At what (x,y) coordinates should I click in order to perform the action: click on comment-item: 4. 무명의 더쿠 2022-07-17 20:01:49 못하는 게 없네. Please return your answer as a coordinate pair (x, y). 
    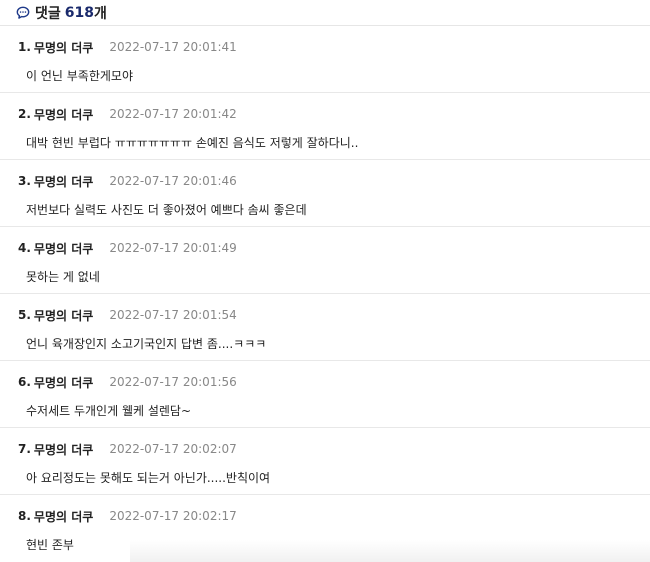
    Looking at the image, I should click on (325, 260).